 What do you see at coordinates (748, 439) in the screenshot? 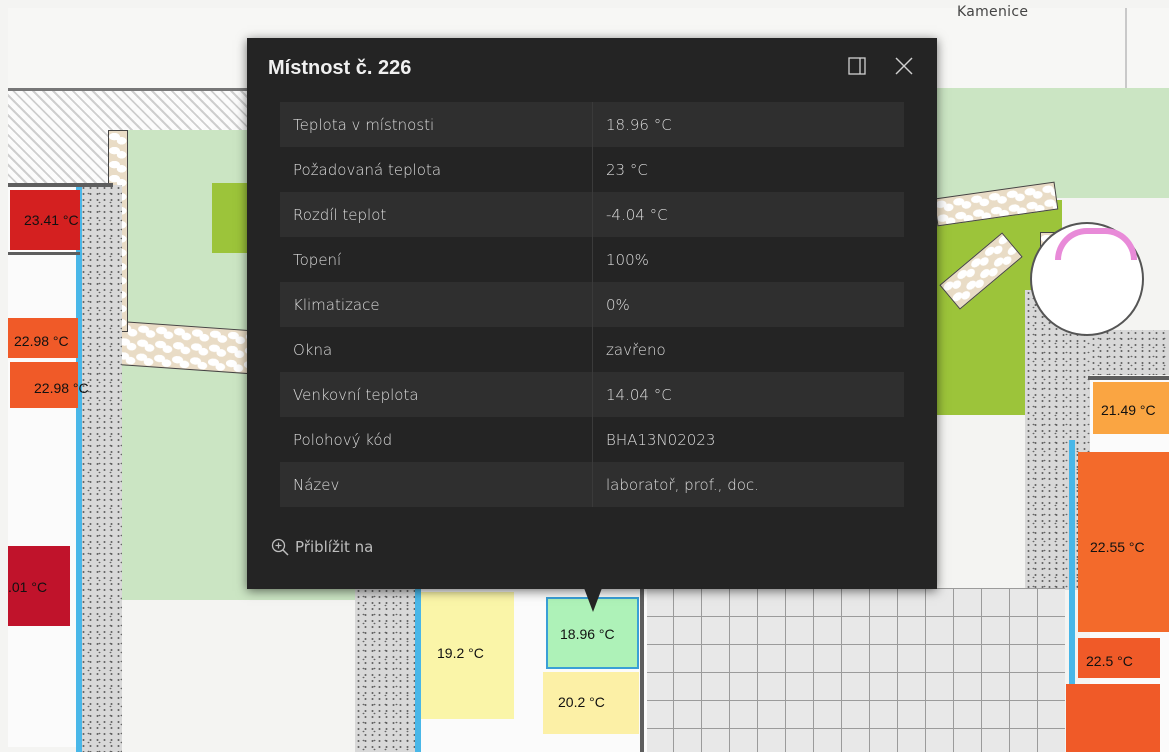
I see `attribute-value: BHA13N02023` at bounding box center [748, 439].